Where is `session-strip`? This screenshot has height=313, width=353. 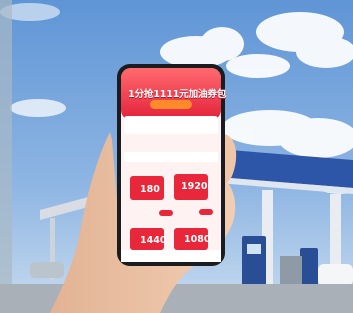 session-strip is located at coordinates (171, 125).